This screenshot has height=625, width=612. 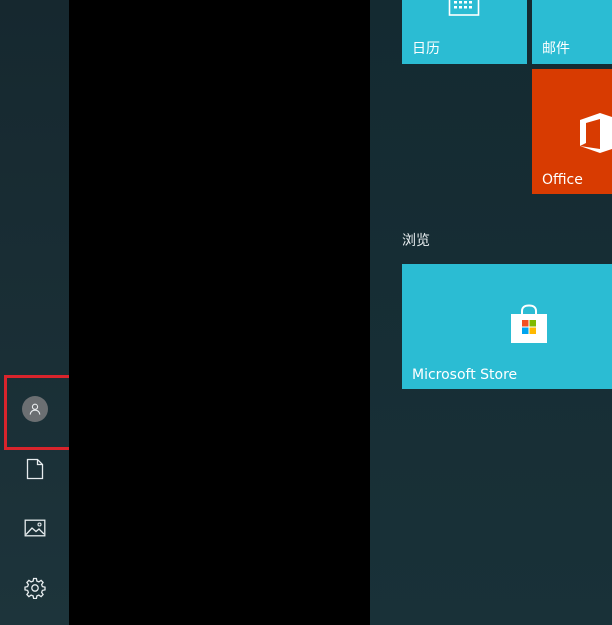 I want to click on calendar-icon, so click(x=464, y=8).